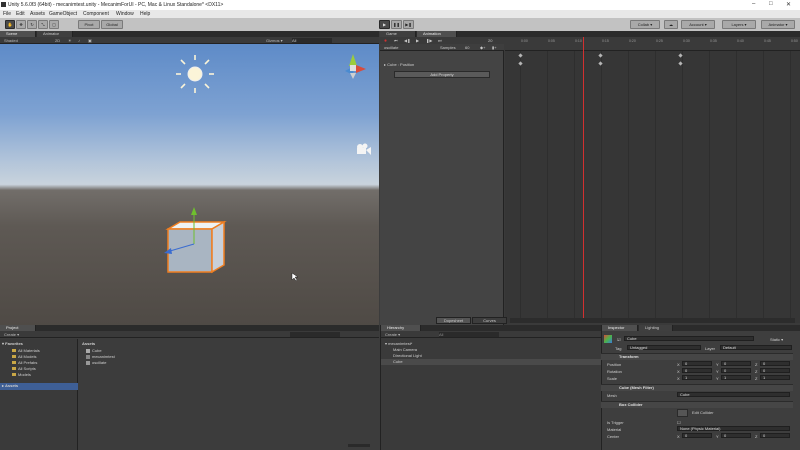  Describe the element at coordinates (775, 370) in the screenshot. I see `rotation-z-field: 0` at that location.